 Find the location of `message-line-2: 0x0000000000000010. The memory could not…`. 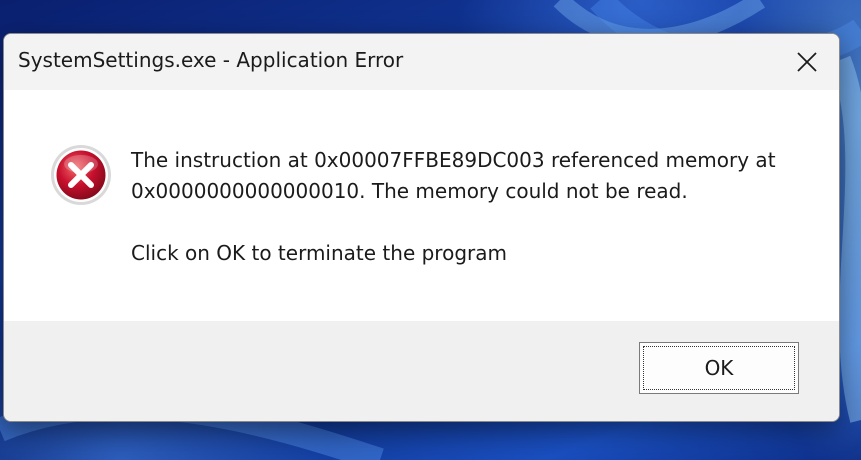

message-line-2: 0x0000000000000010. The memory could not… is located at coordinates (409, 191).